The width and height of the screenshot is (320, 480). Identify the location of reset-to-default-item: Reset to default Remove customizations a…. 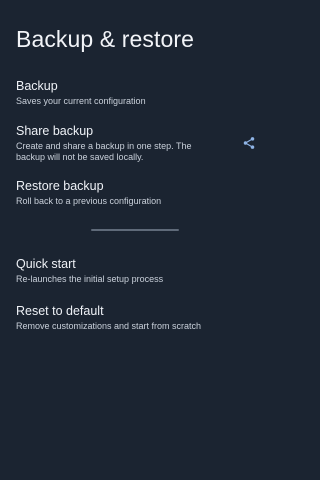
(135, 318).